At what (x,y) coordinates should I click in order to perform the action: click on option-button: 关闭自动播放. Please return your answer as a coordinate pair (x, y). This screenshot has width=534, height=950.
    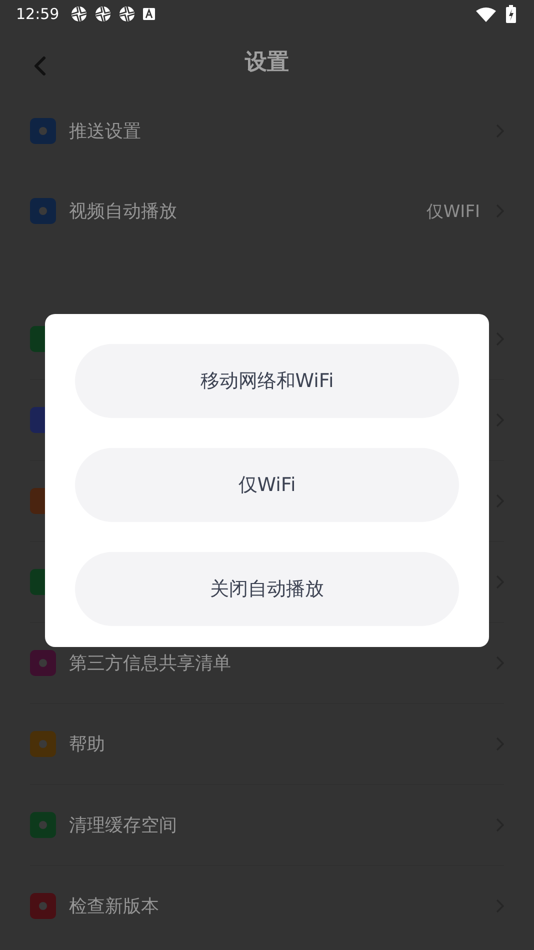
    Looking at the image, I should click on (267, 589).